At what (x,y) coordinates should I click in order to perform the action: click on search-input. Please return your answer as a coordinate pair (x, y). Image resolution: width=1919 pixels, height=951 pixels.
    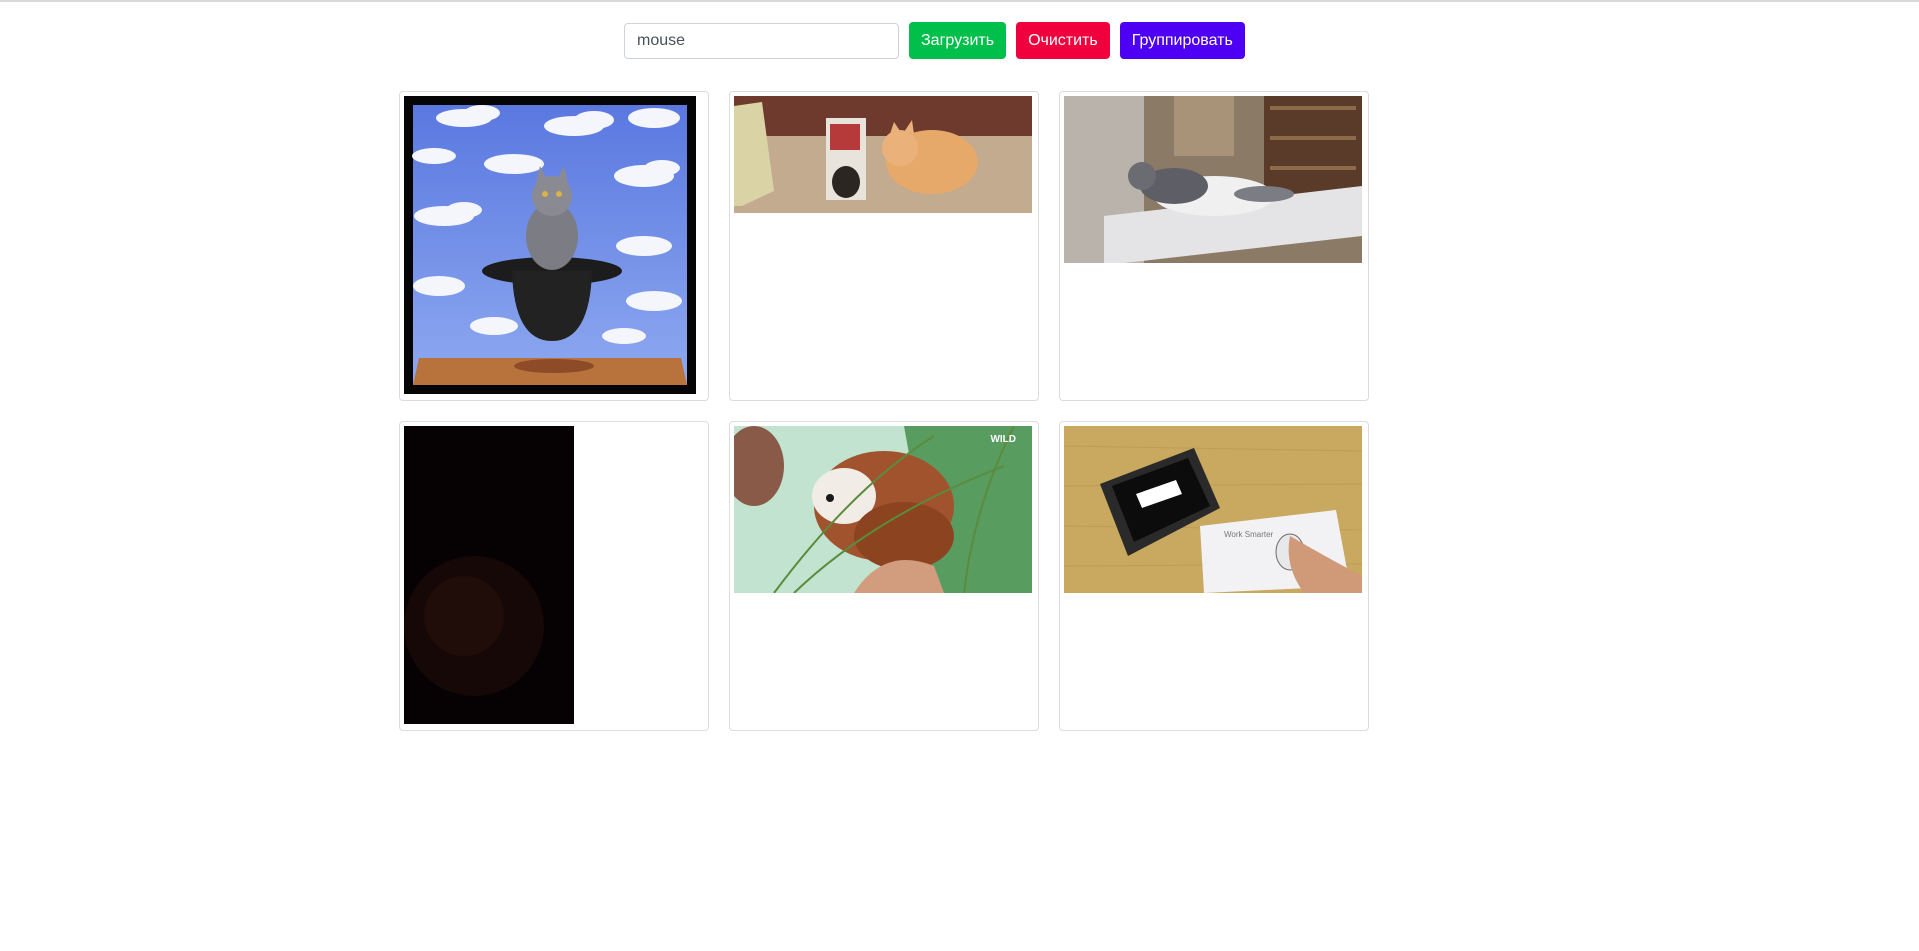
    Looking at the image, I should click on (761, 40).